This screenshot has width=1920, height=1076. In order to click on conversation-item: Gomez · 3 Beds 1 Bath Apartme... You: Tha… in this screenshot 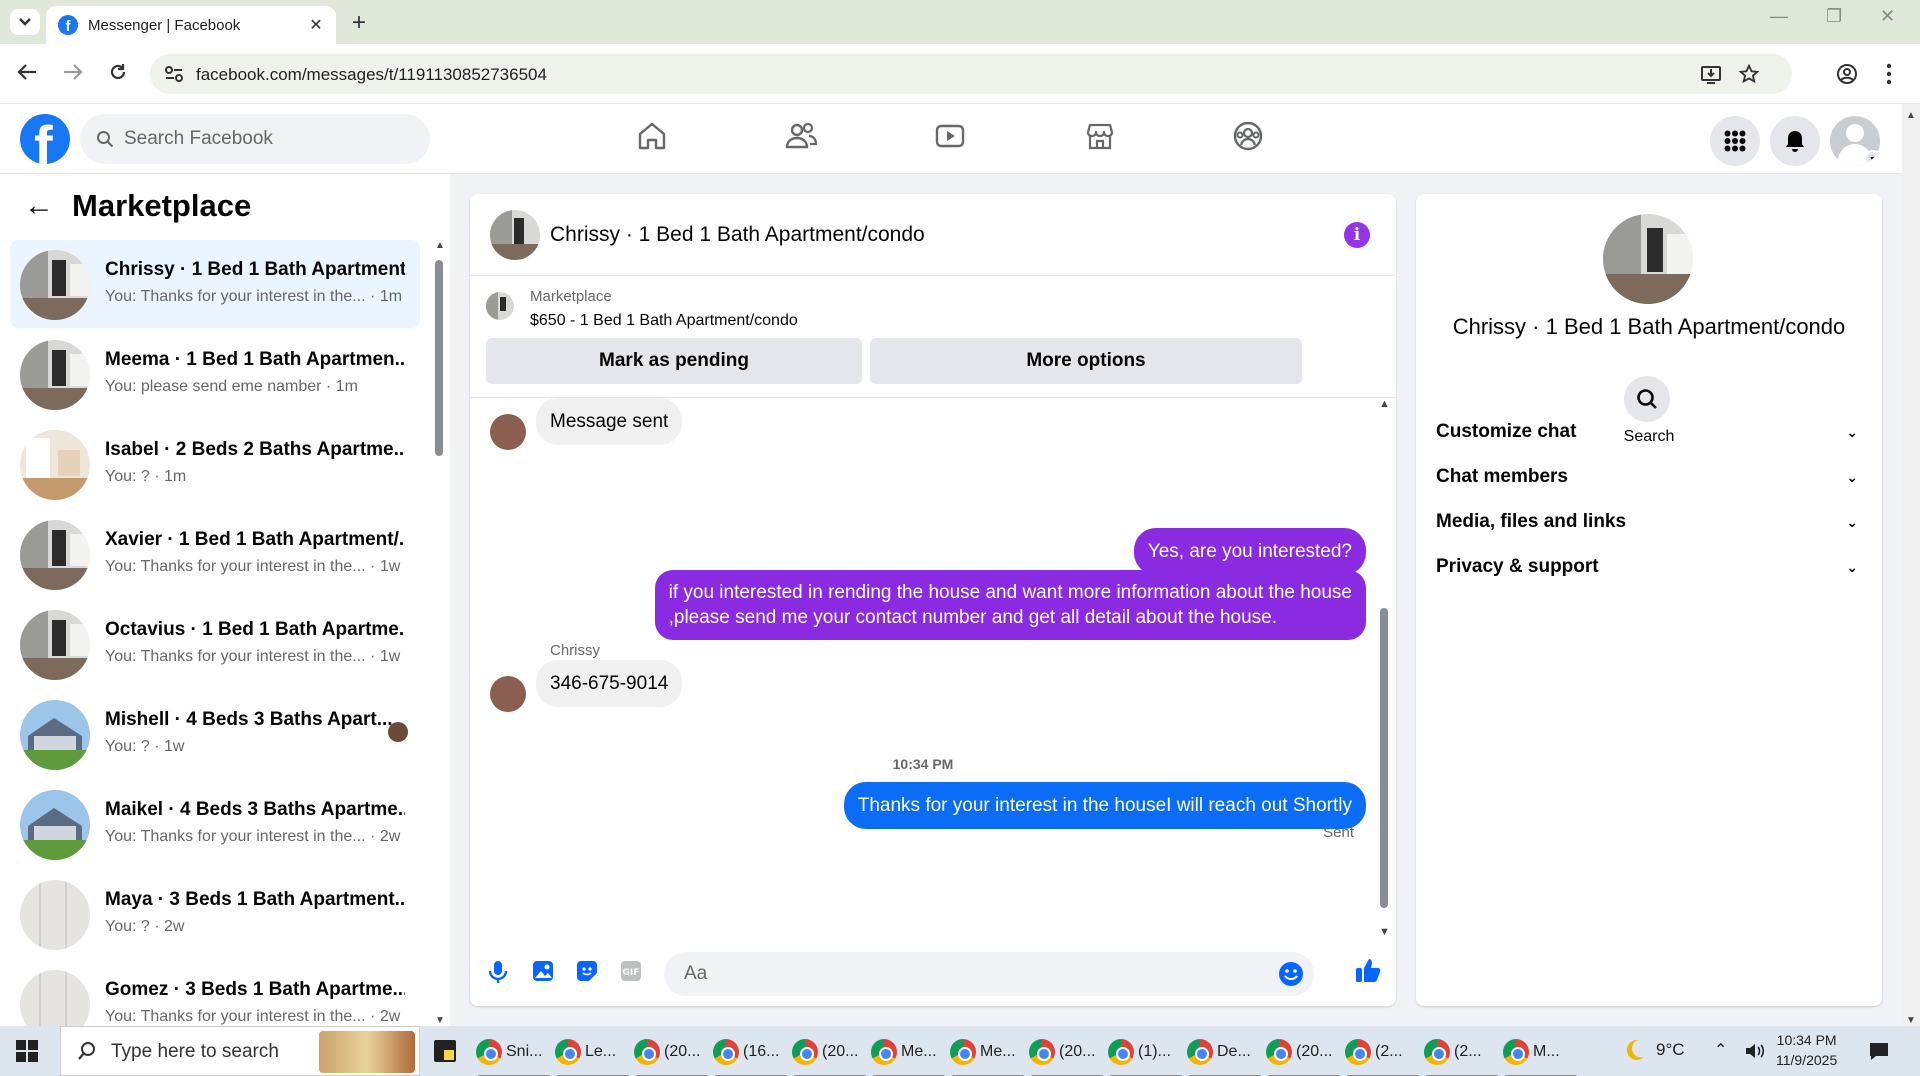, I will do `click(215, 993)`.